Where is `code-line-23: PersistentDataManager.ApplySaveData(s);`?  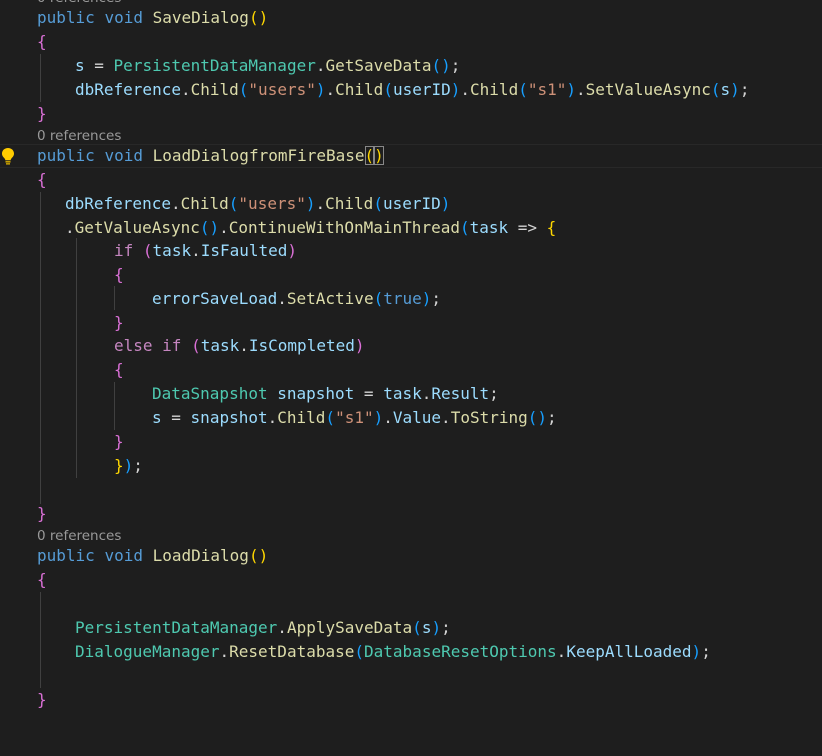 code-line-23: PersistentDataManager.ApplySaveData(s); is located at coordinates (263, 627).